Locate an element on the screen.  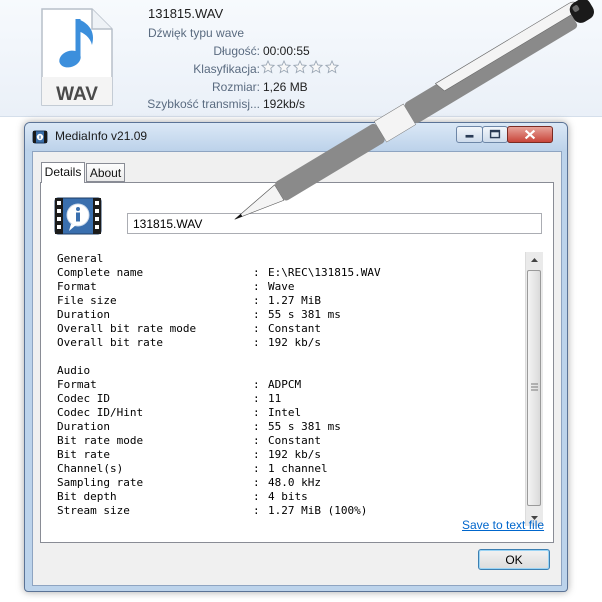
report-label: Bit rate mode is located at coordinates (100, 440).